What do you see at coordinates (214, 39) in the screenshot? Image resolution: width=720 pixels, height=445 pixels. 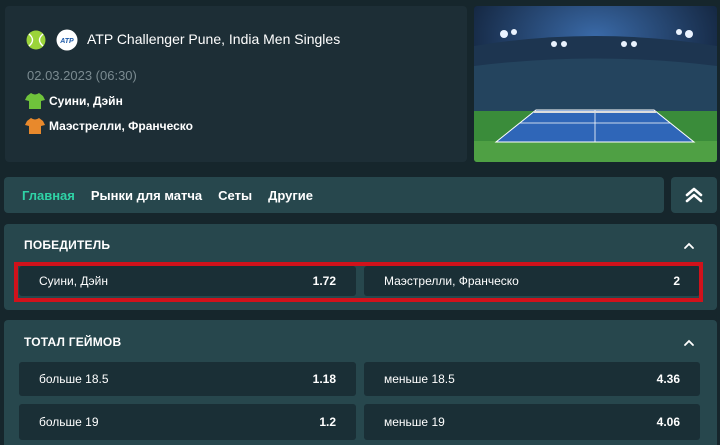 I see `event-title: ATP Challenger Pune, India Men Singles` at bounding box center [214, 39].